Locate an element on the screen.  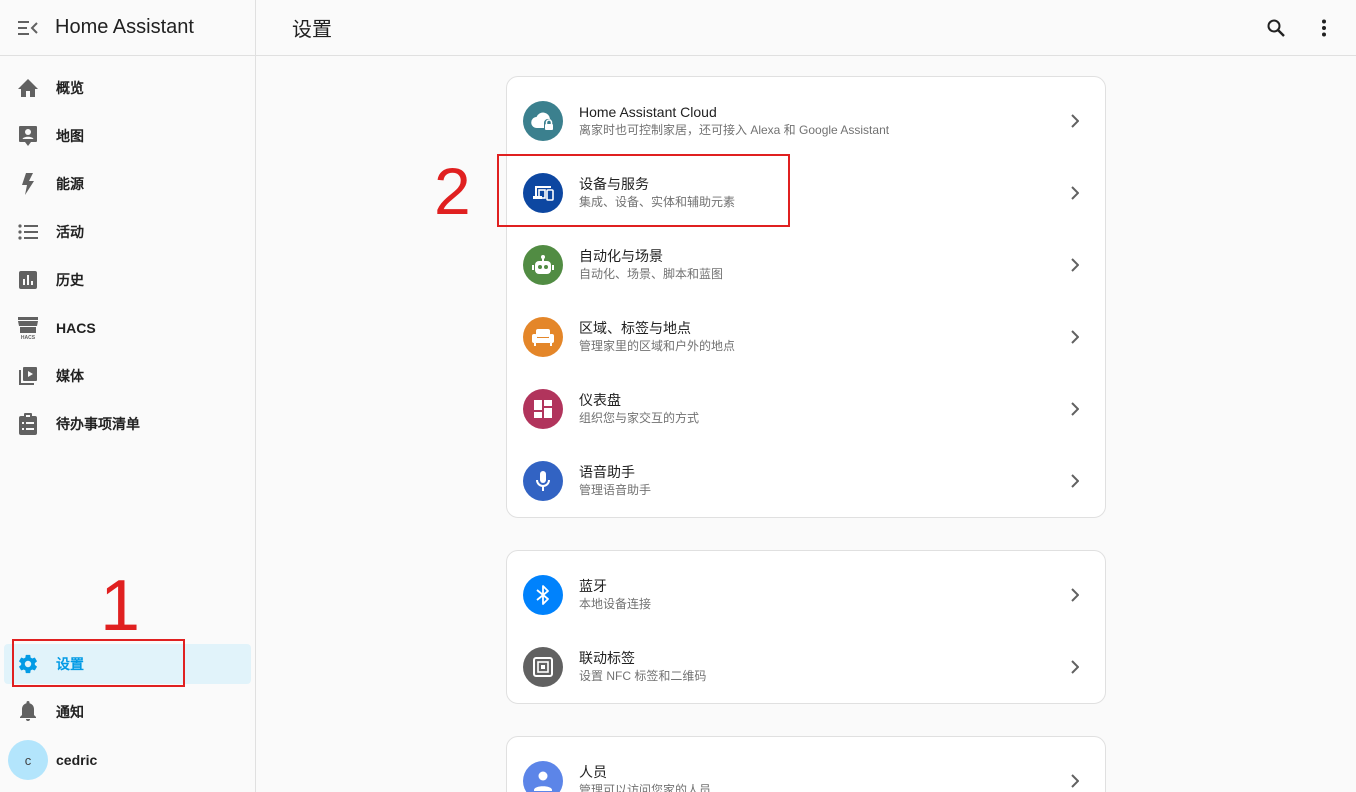
row-title: 联动标签 is located at coordinates (607, 658).